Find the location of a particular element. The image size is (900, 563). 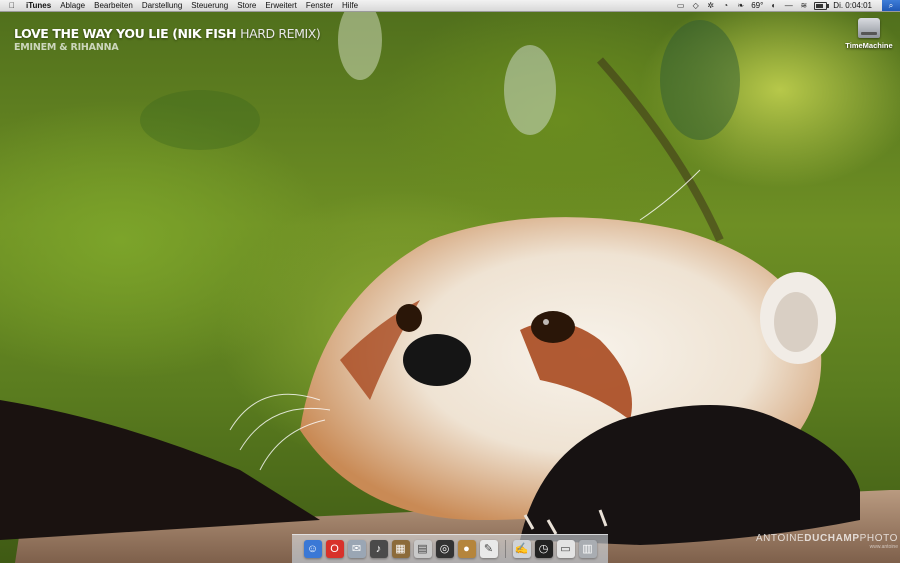

trash-icon: ▥ is located at coordinates (587, 549).